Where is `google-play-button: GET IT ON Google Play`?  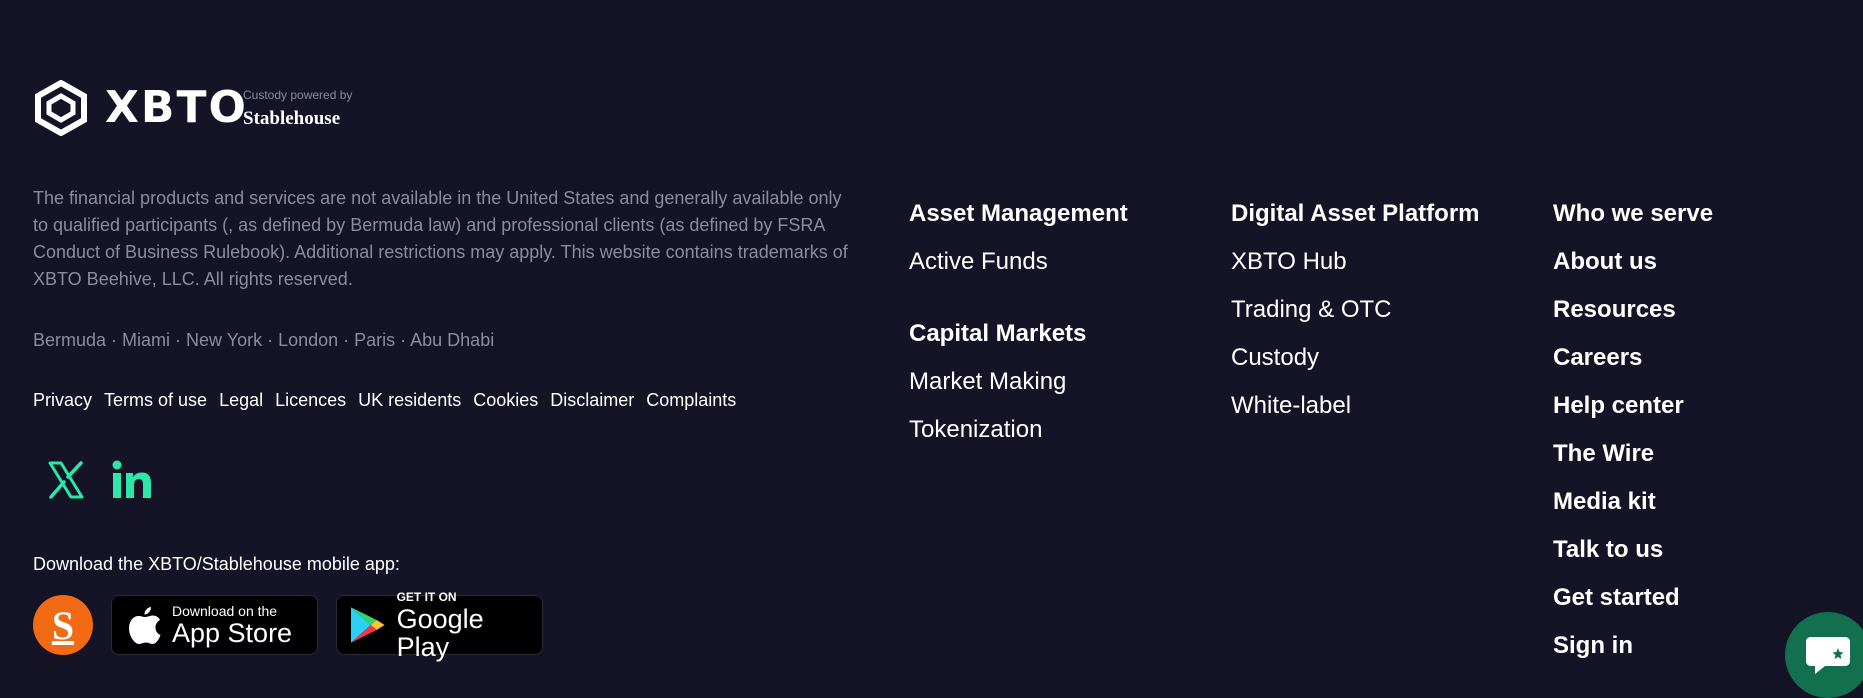 google-play-button: GET IT ON Google Play is located at coordinates (439, 625).